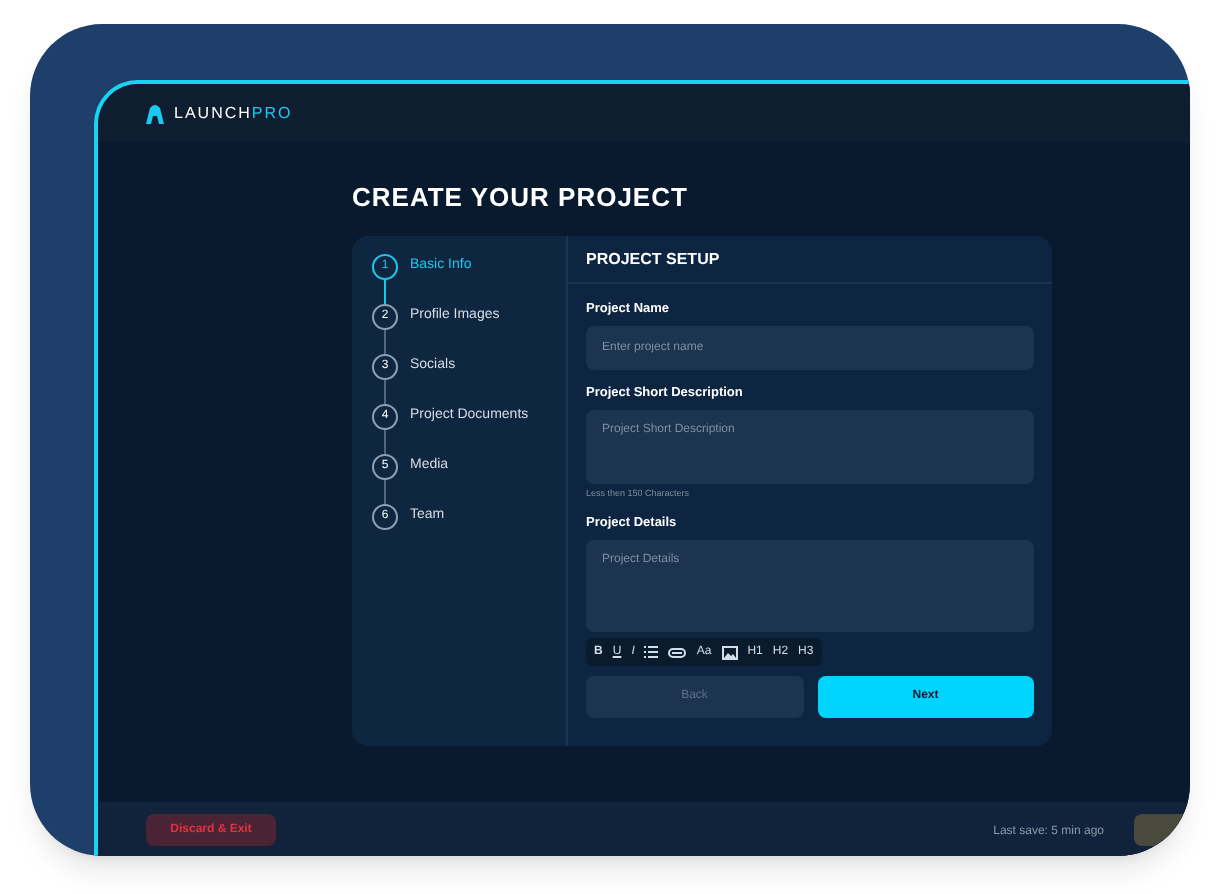 The image size is (1220, 894). I want to click on page-title: CREATE YOUR PROJECT, so click(521, 198).